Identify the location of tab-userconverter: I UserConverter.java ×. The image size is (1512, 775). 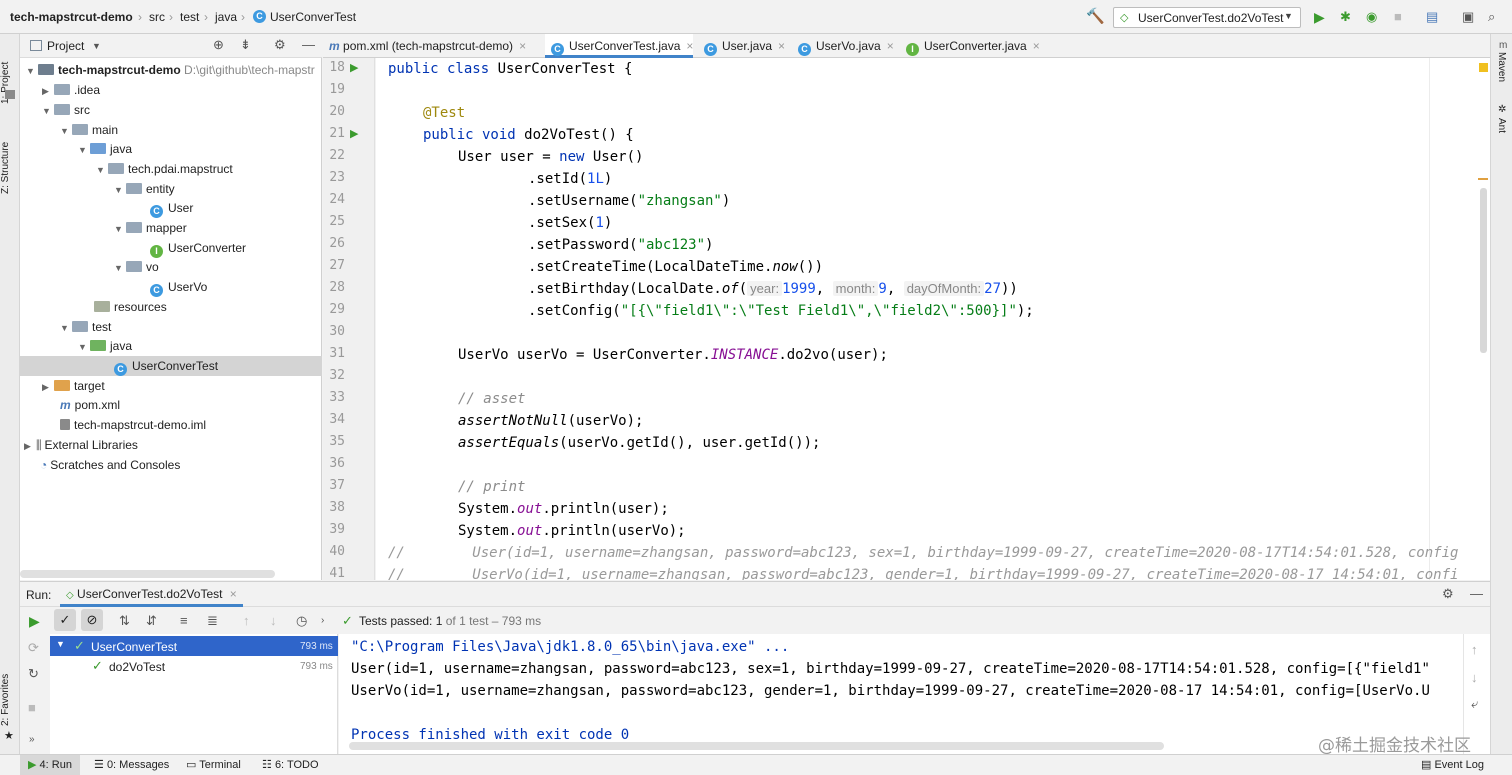
(970, 46).